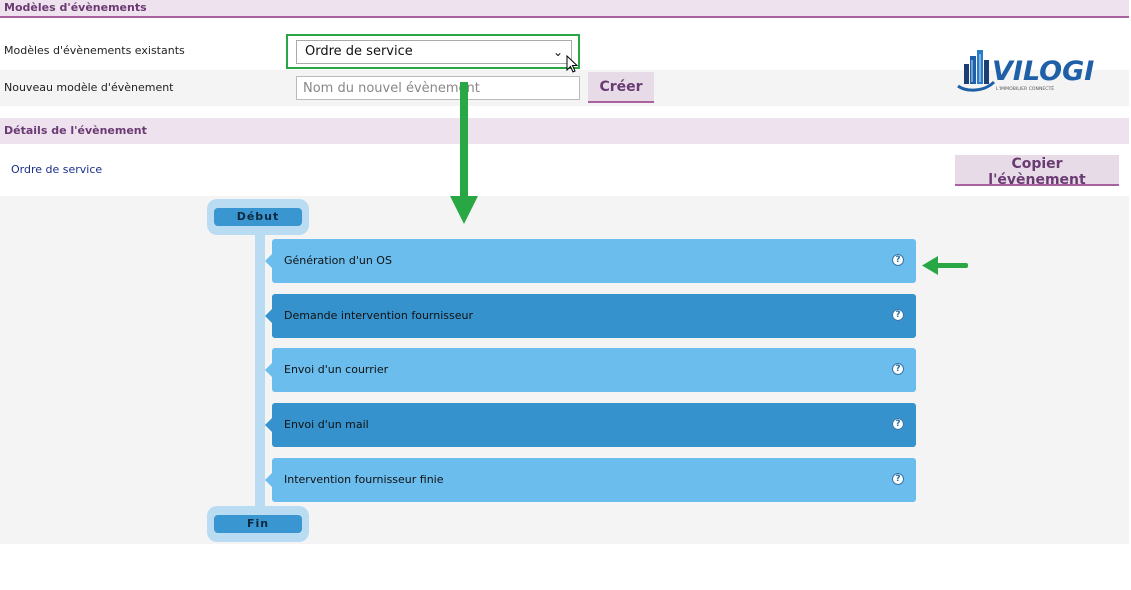  I want to click on logo-wordmark: VILOGI, so click(1043, 71).